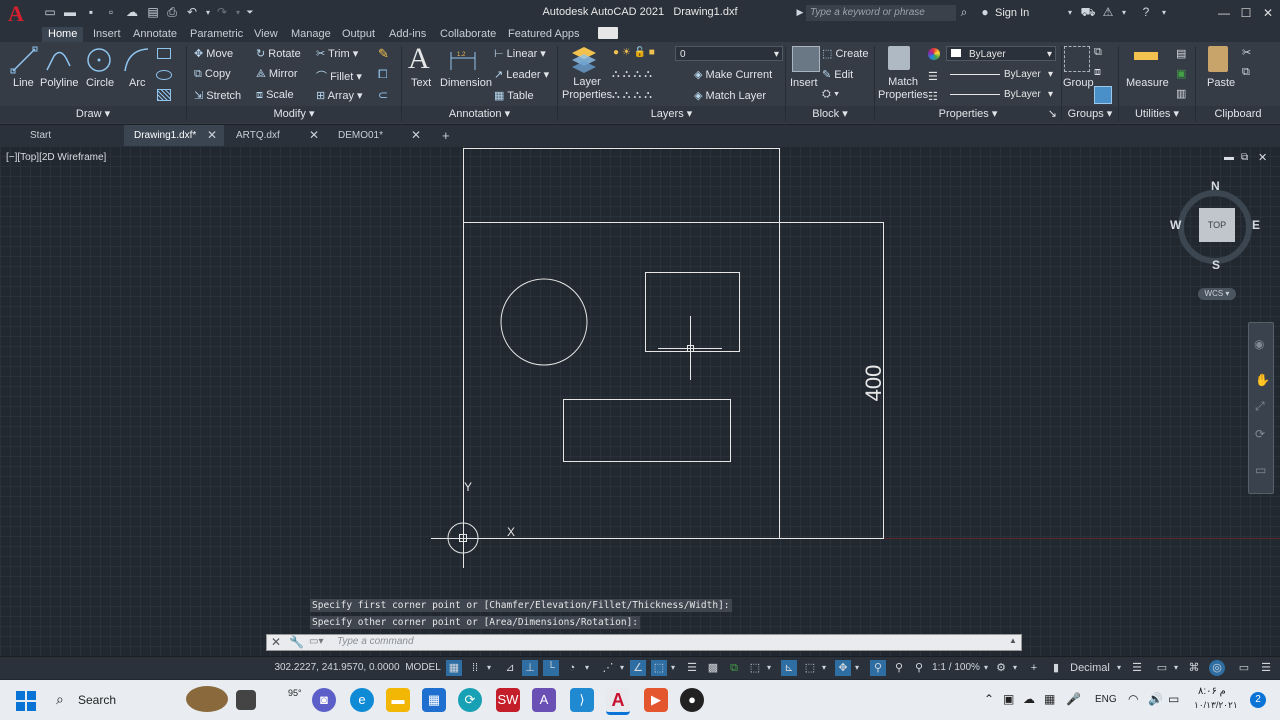  What do you see at coordinates (423, 668) in the screenshot?
I see `model-space-button: MODEL` at bounding box center [423, 668].